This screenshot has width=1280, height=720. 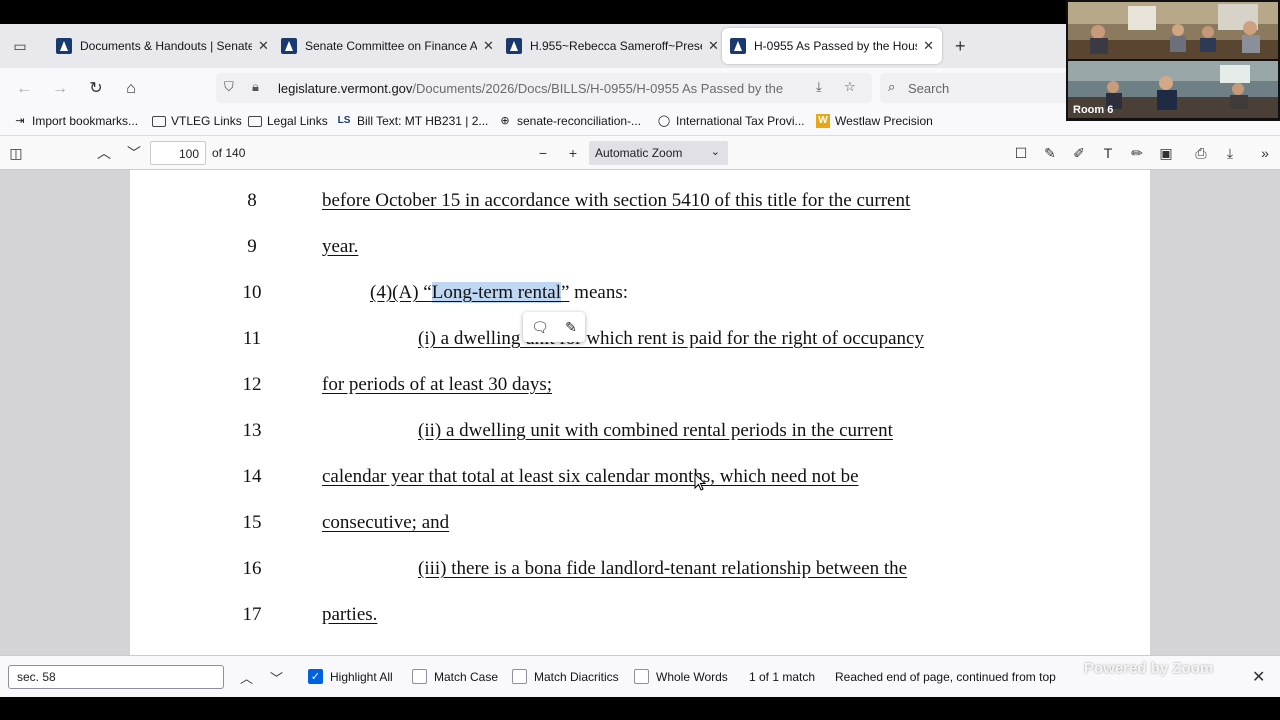 I want to click on checkbox-label: Match Diacritics, so click(x=576, y=676).